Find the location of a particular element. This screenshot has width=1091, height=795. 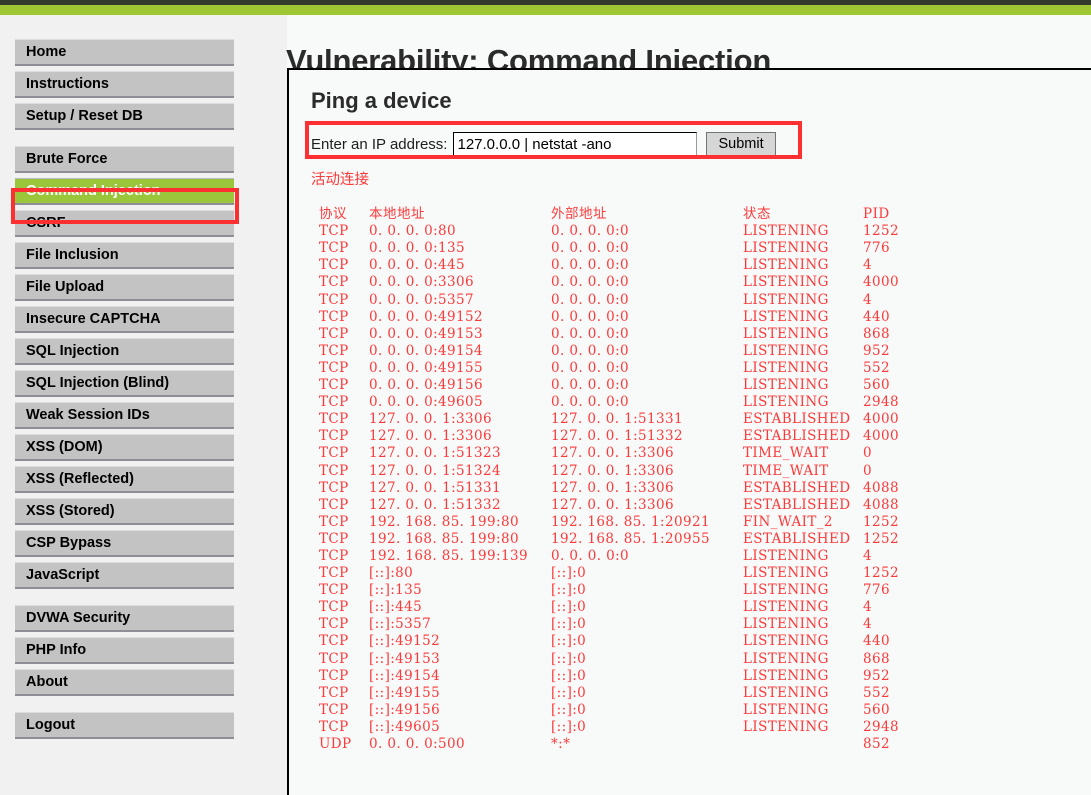

sidebar-item-brute-force: Brute Force is located at coordinates (124, 159).